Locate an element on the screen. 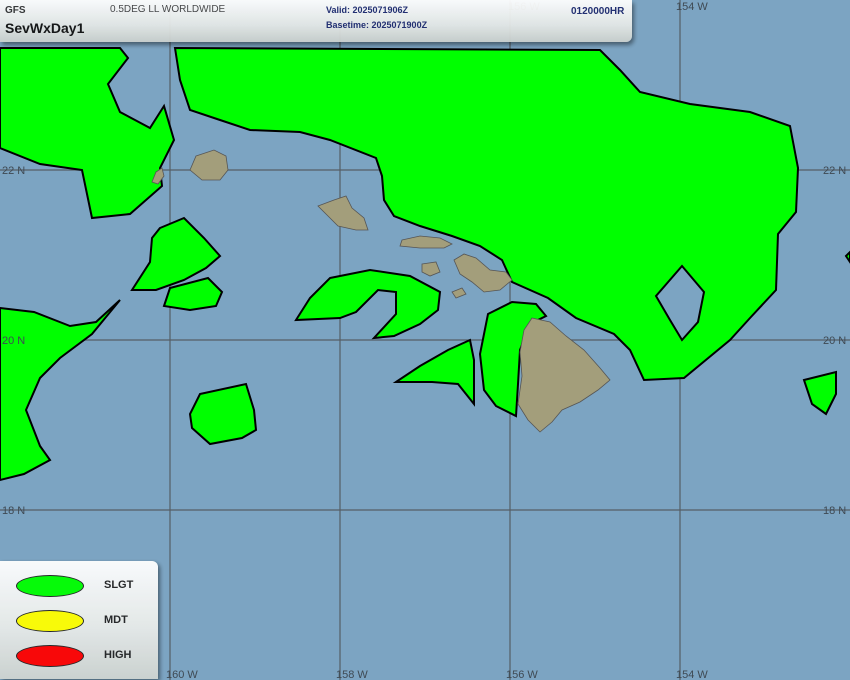 The image size is (850, 680). legend-item-high: HIGH is located at coordinates (79, 656).